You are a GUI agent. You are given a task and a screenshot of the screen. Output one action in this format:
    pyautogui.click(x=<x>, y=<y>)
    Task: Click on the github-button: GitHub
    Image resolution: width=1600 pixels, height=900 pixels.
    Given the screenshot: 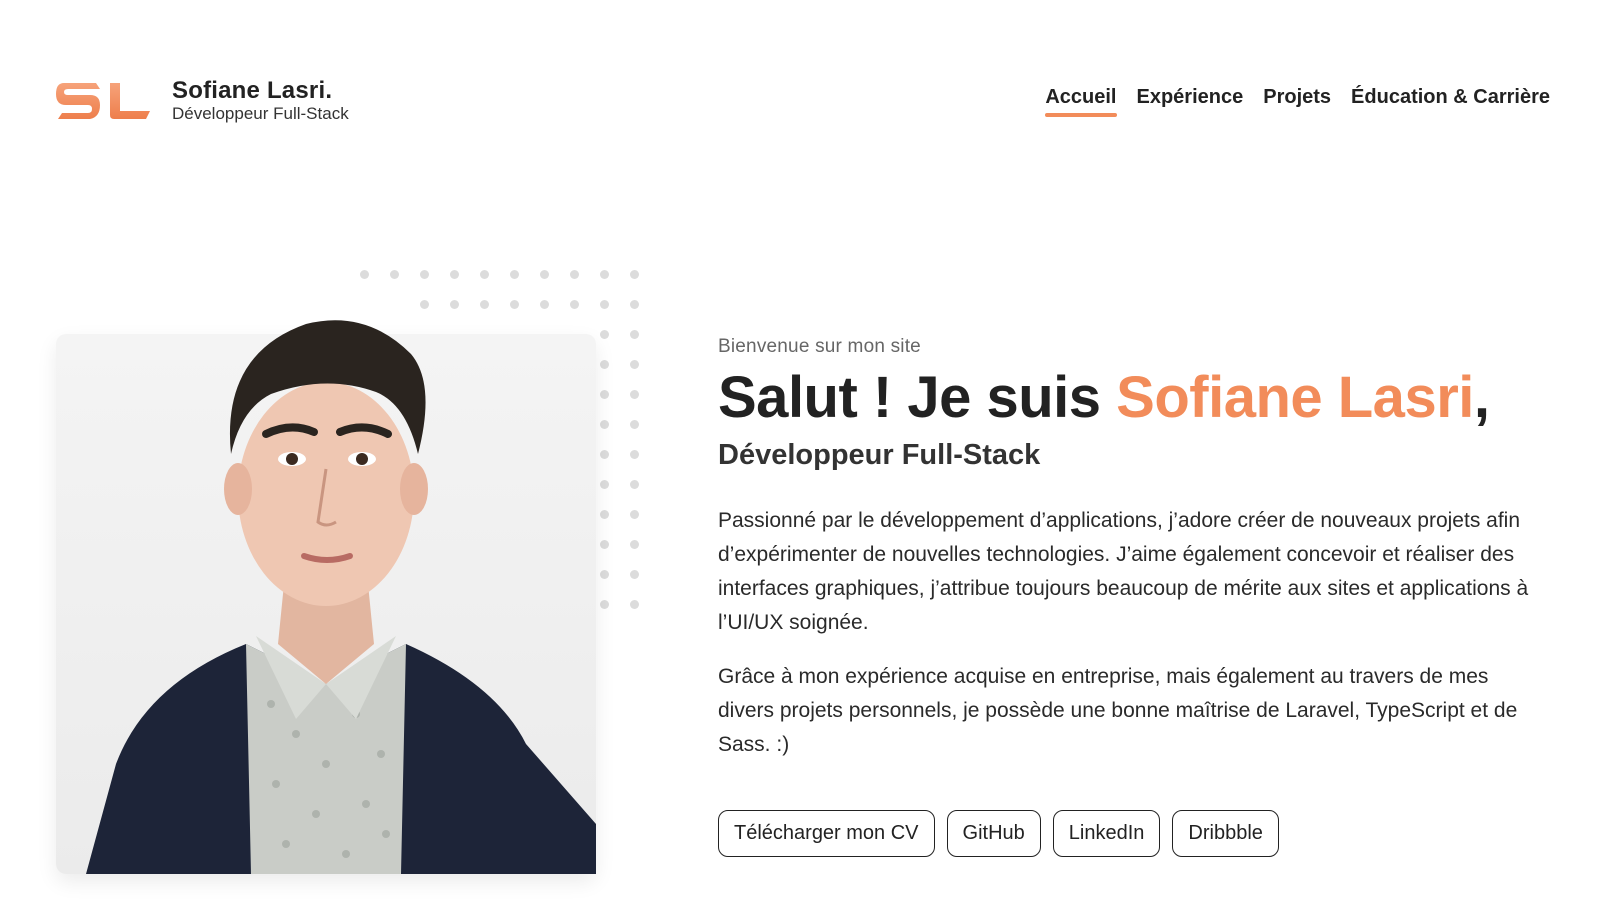 What is the action you would take?
    pyautogui.click(x=993, y=833)
    